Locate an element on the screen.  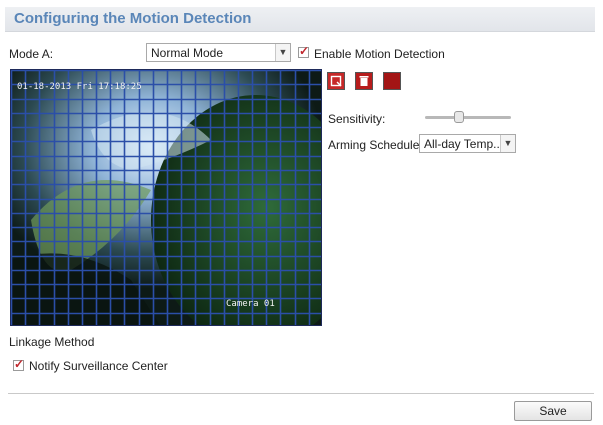
mode-select: Normal Mode ▼ is located at coordinates (218, 52).